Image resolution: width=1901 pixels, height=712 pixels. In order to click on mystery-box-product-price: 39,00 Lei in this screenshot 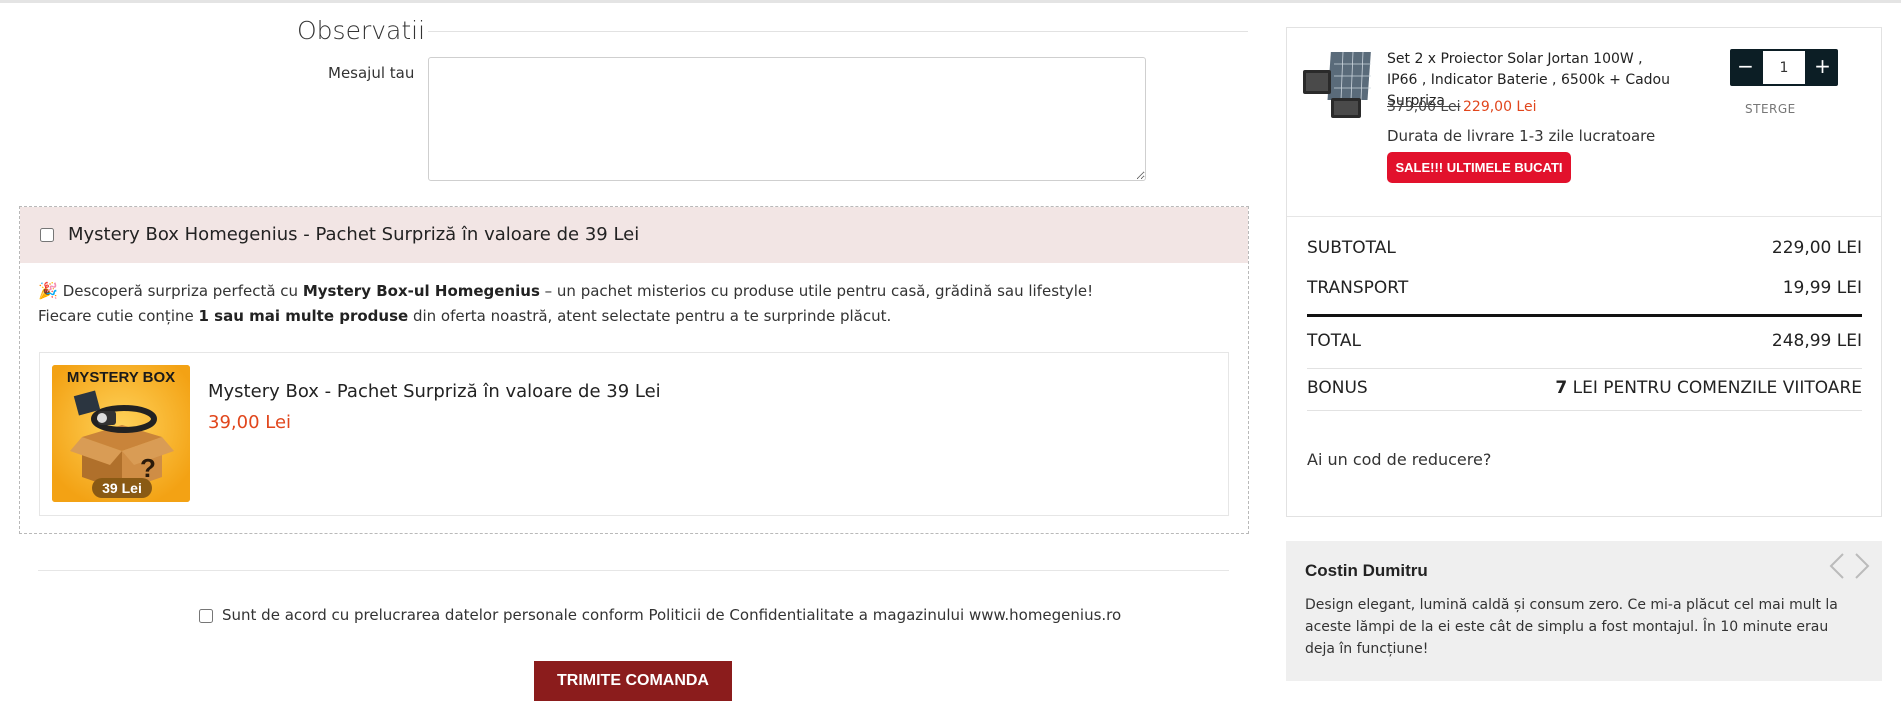, I will do `click(250, 422)`.